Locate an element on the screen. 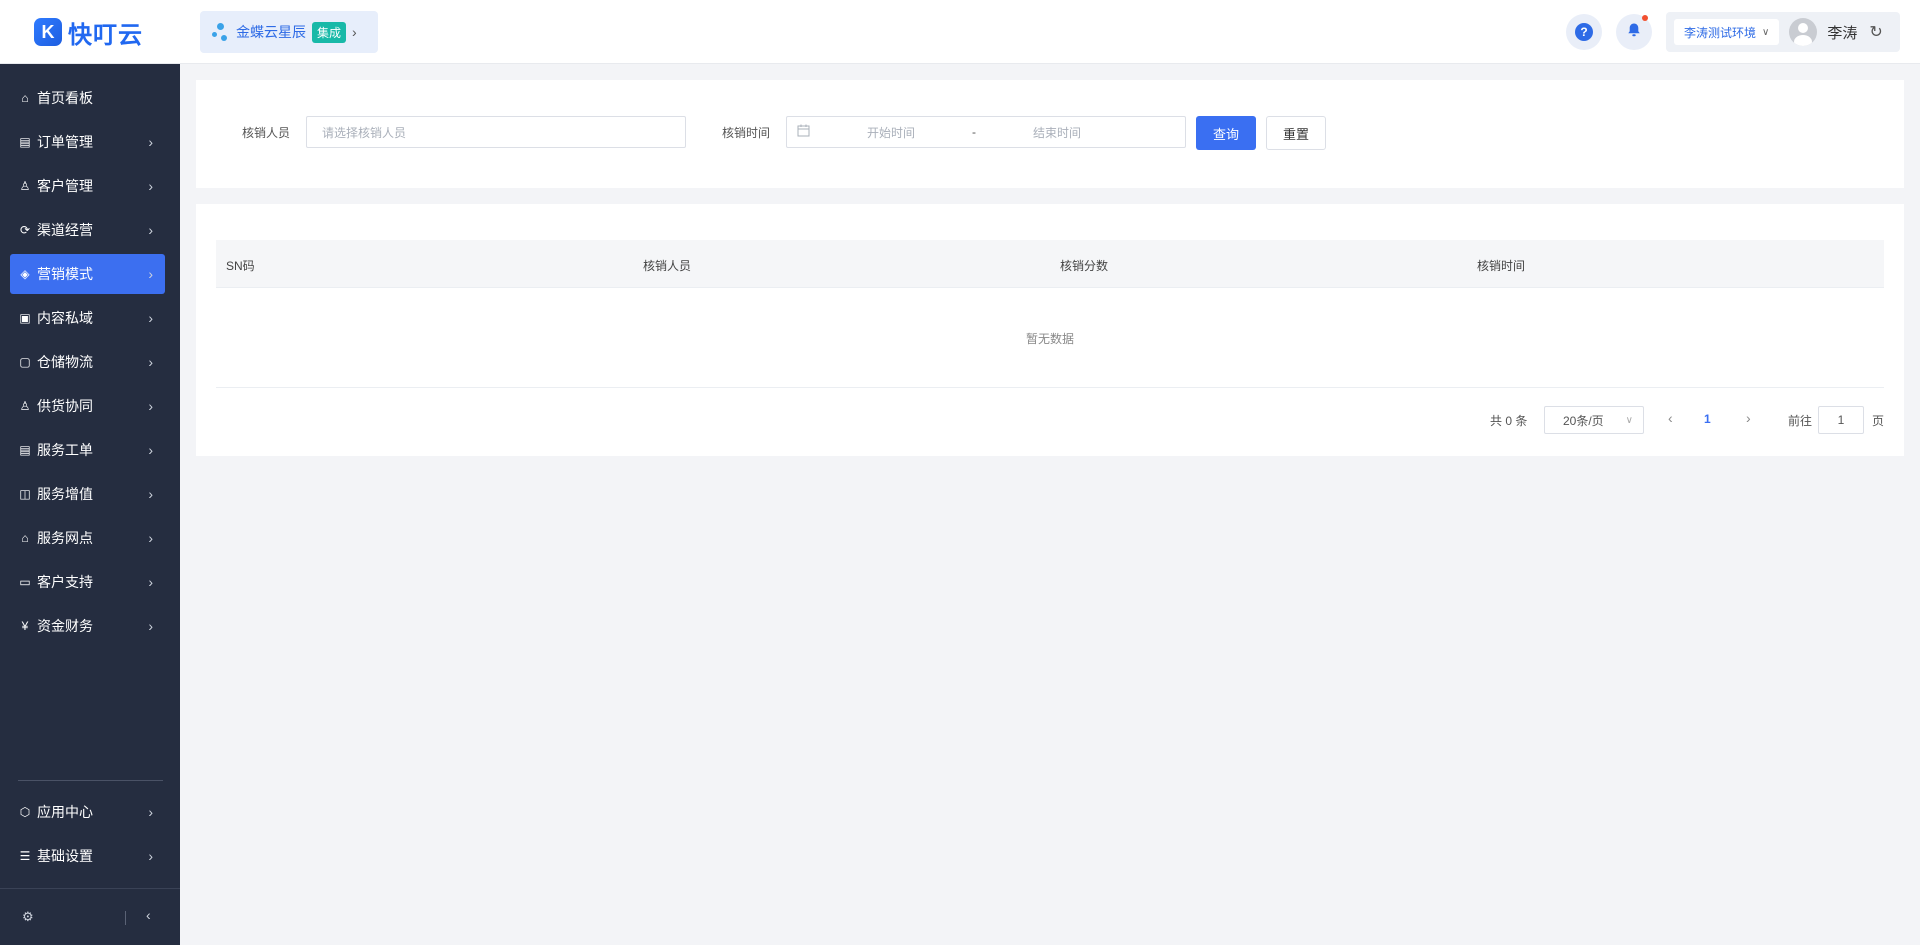 The width and height of the screenshot is (1920, 945). sidebar-item-label: 供货协同 is located at coordinates (65, 406).